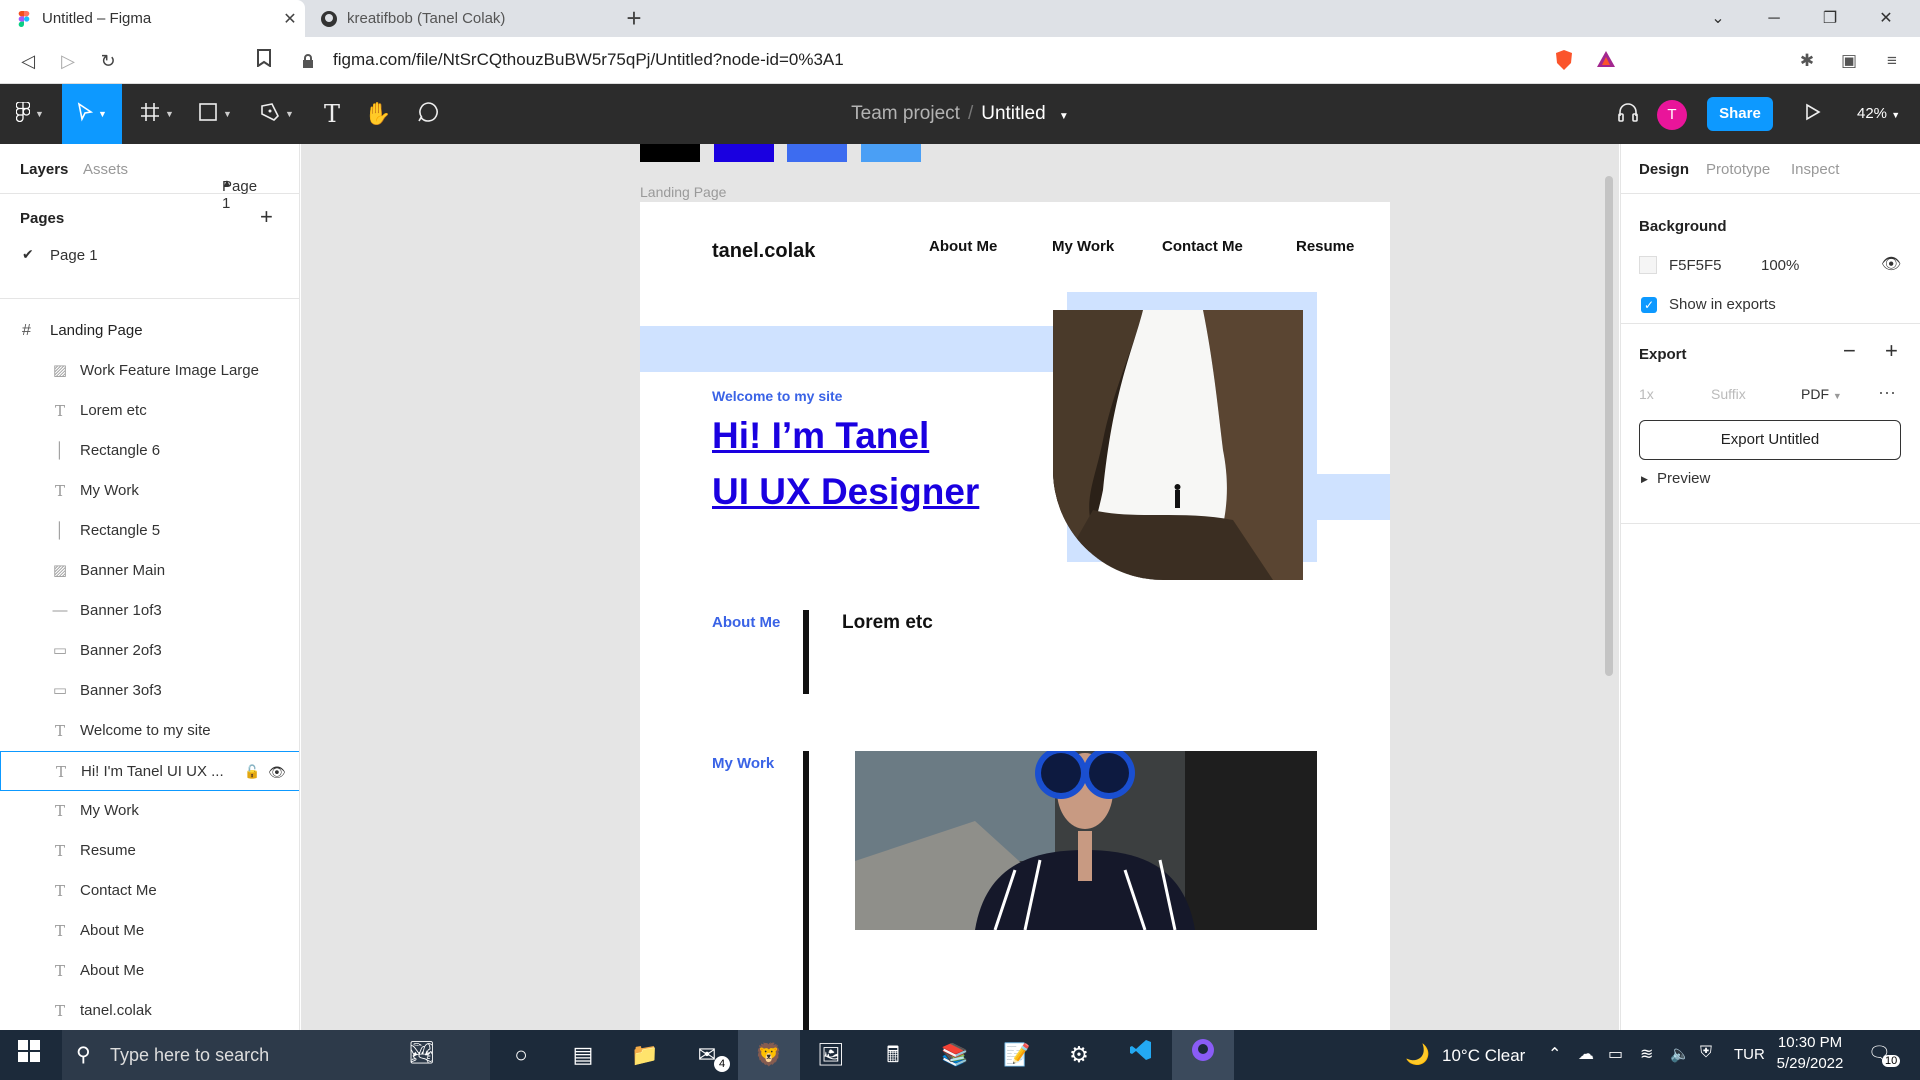 This screenshot has height=1080, width=1920. Describe the element at coordinates (1417, 1054) in the screenshot. I see `weather-moon-icon: 🌙` at that location.